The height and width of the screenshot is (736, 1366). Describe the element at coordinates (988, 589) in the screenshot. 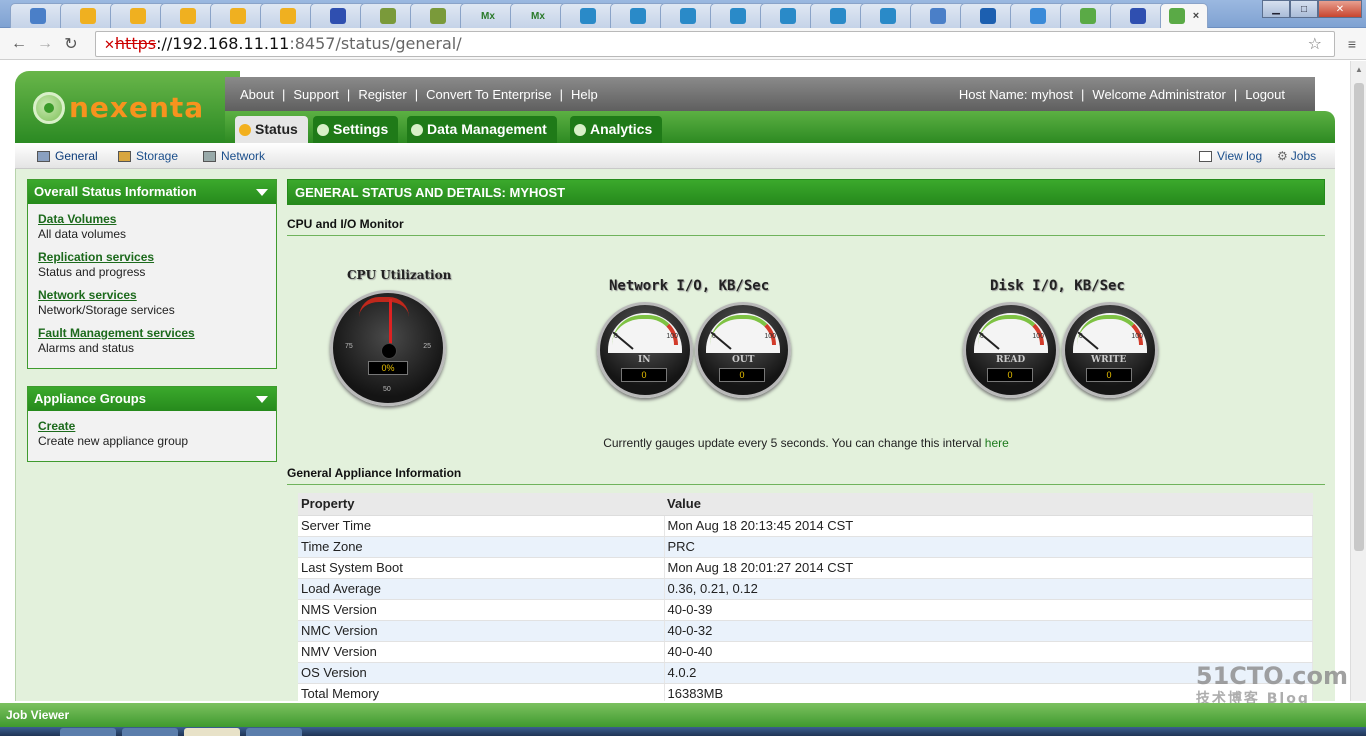

I see `value-cell: 0.36, 0.21, 0.12` at that location.